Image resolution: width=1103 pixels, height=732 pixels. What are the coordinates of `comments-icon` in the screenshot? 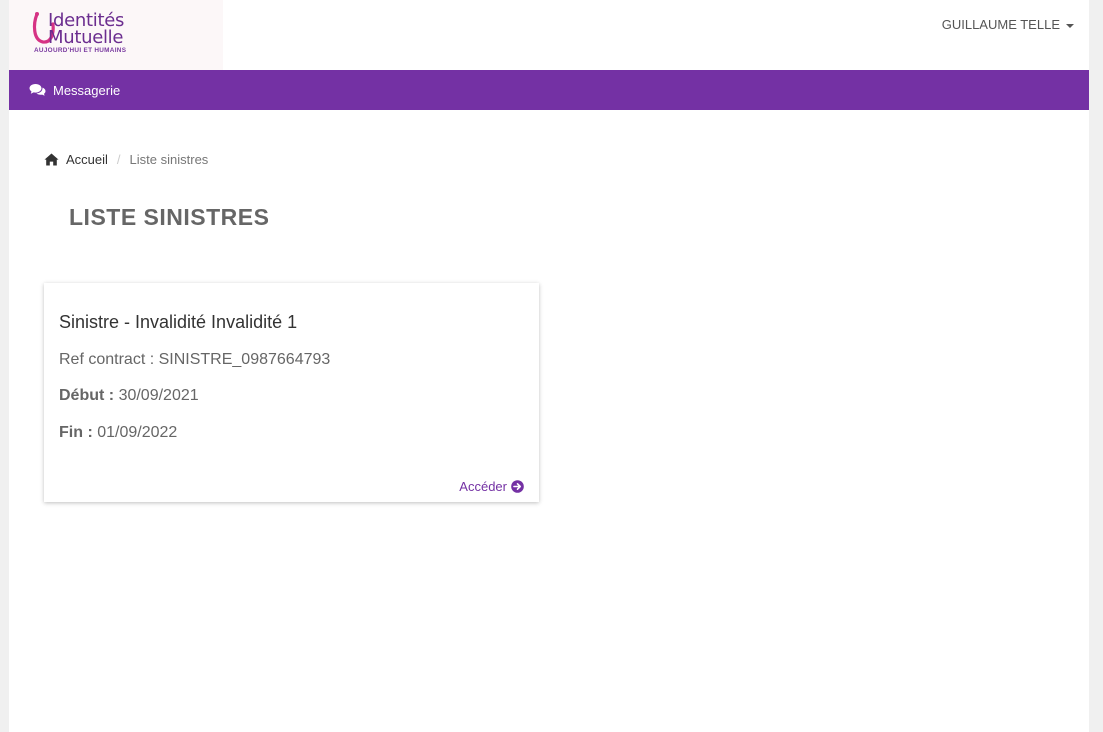 It's located at (37, 90).